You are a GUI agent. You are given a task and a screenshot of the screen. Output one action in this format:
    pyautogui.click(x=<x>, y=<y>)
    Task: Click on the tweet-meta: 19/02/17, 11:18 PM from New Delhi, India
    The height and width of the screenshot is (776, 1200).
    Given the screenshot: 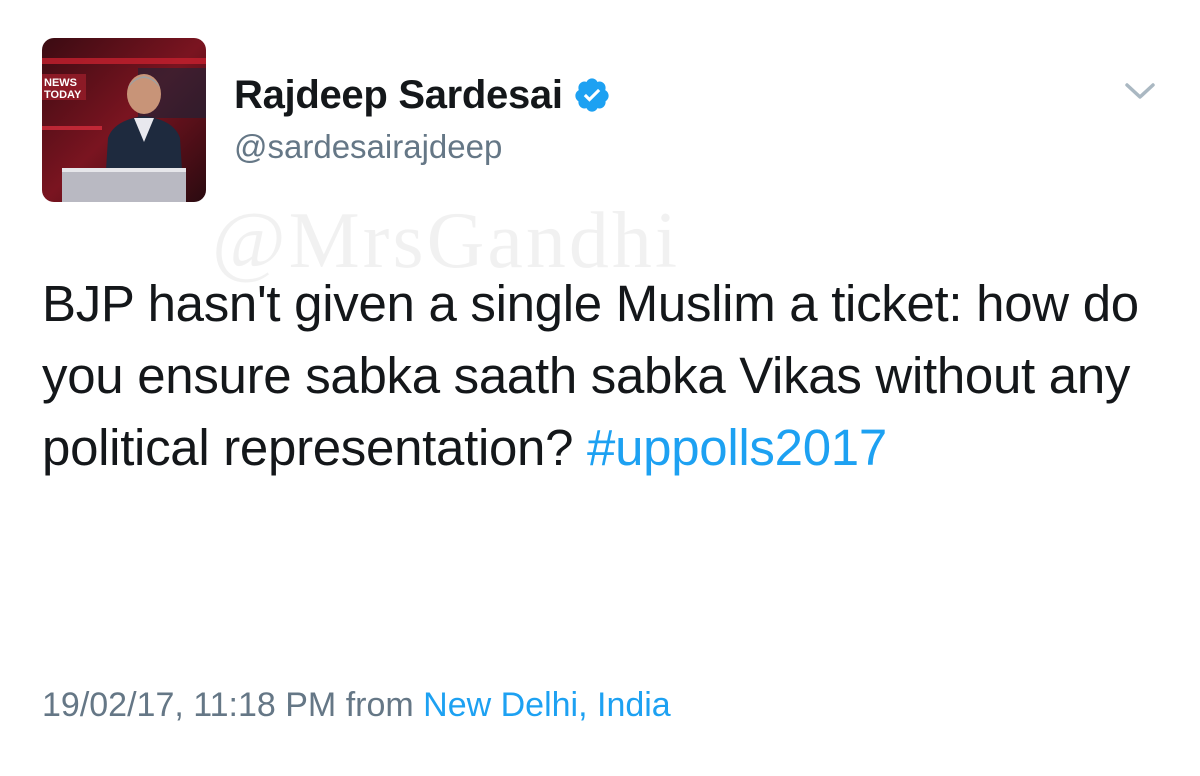 What is the action you would take?
    pyautogui.click(x=356, y=705)
    